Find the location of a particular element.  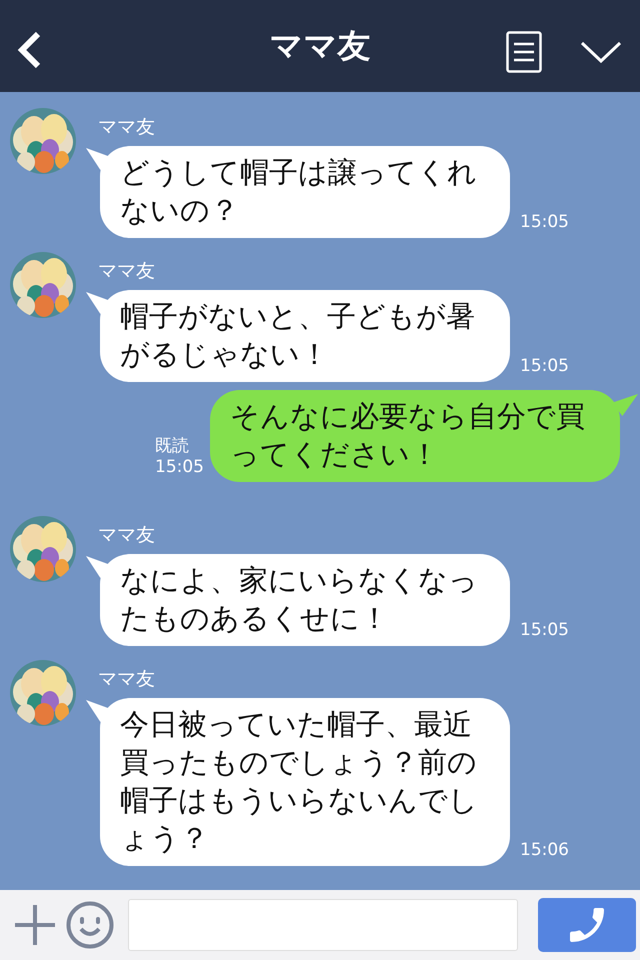

plus-icon is located at coordinates (35, 925).